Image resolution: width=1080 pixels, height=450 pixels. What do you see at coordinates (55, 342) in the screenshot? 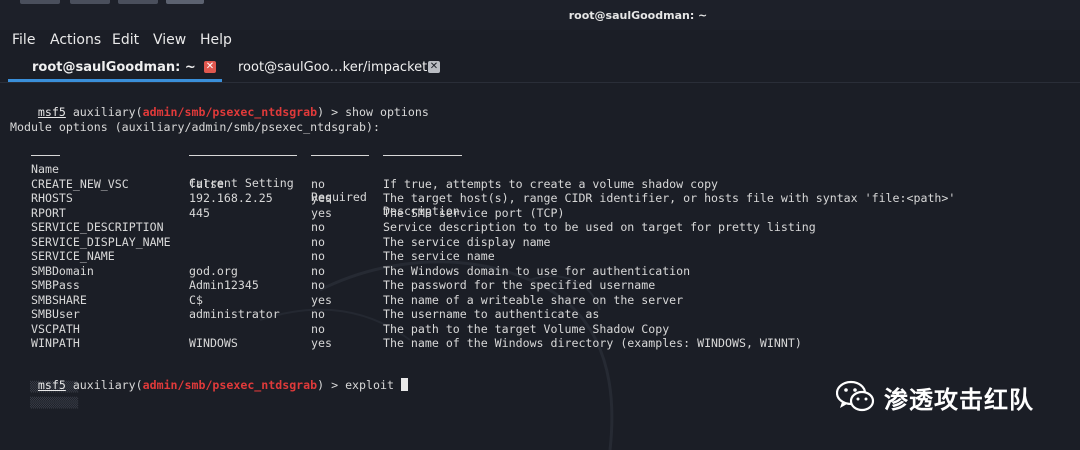
I see `cell-name: WINPATH` at bounding box center [55, 342].